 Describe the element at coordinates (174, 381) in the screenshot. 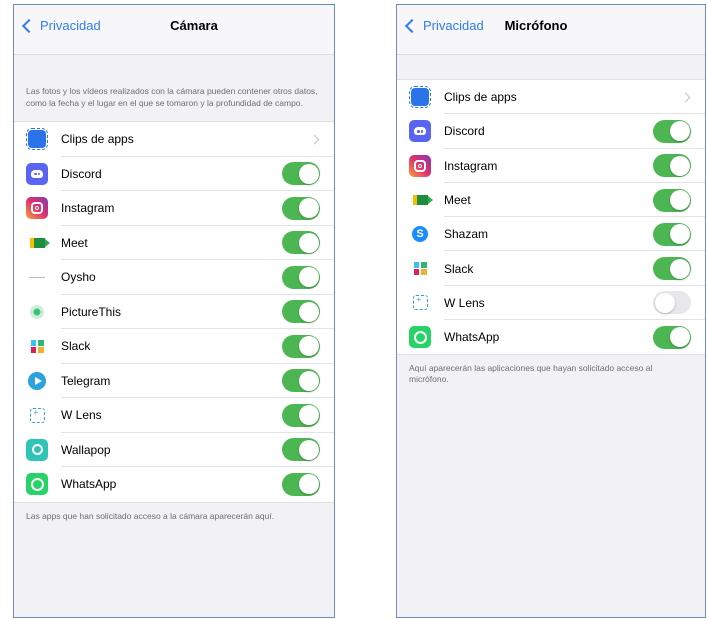

I see `list-item: Telegram` at that location.